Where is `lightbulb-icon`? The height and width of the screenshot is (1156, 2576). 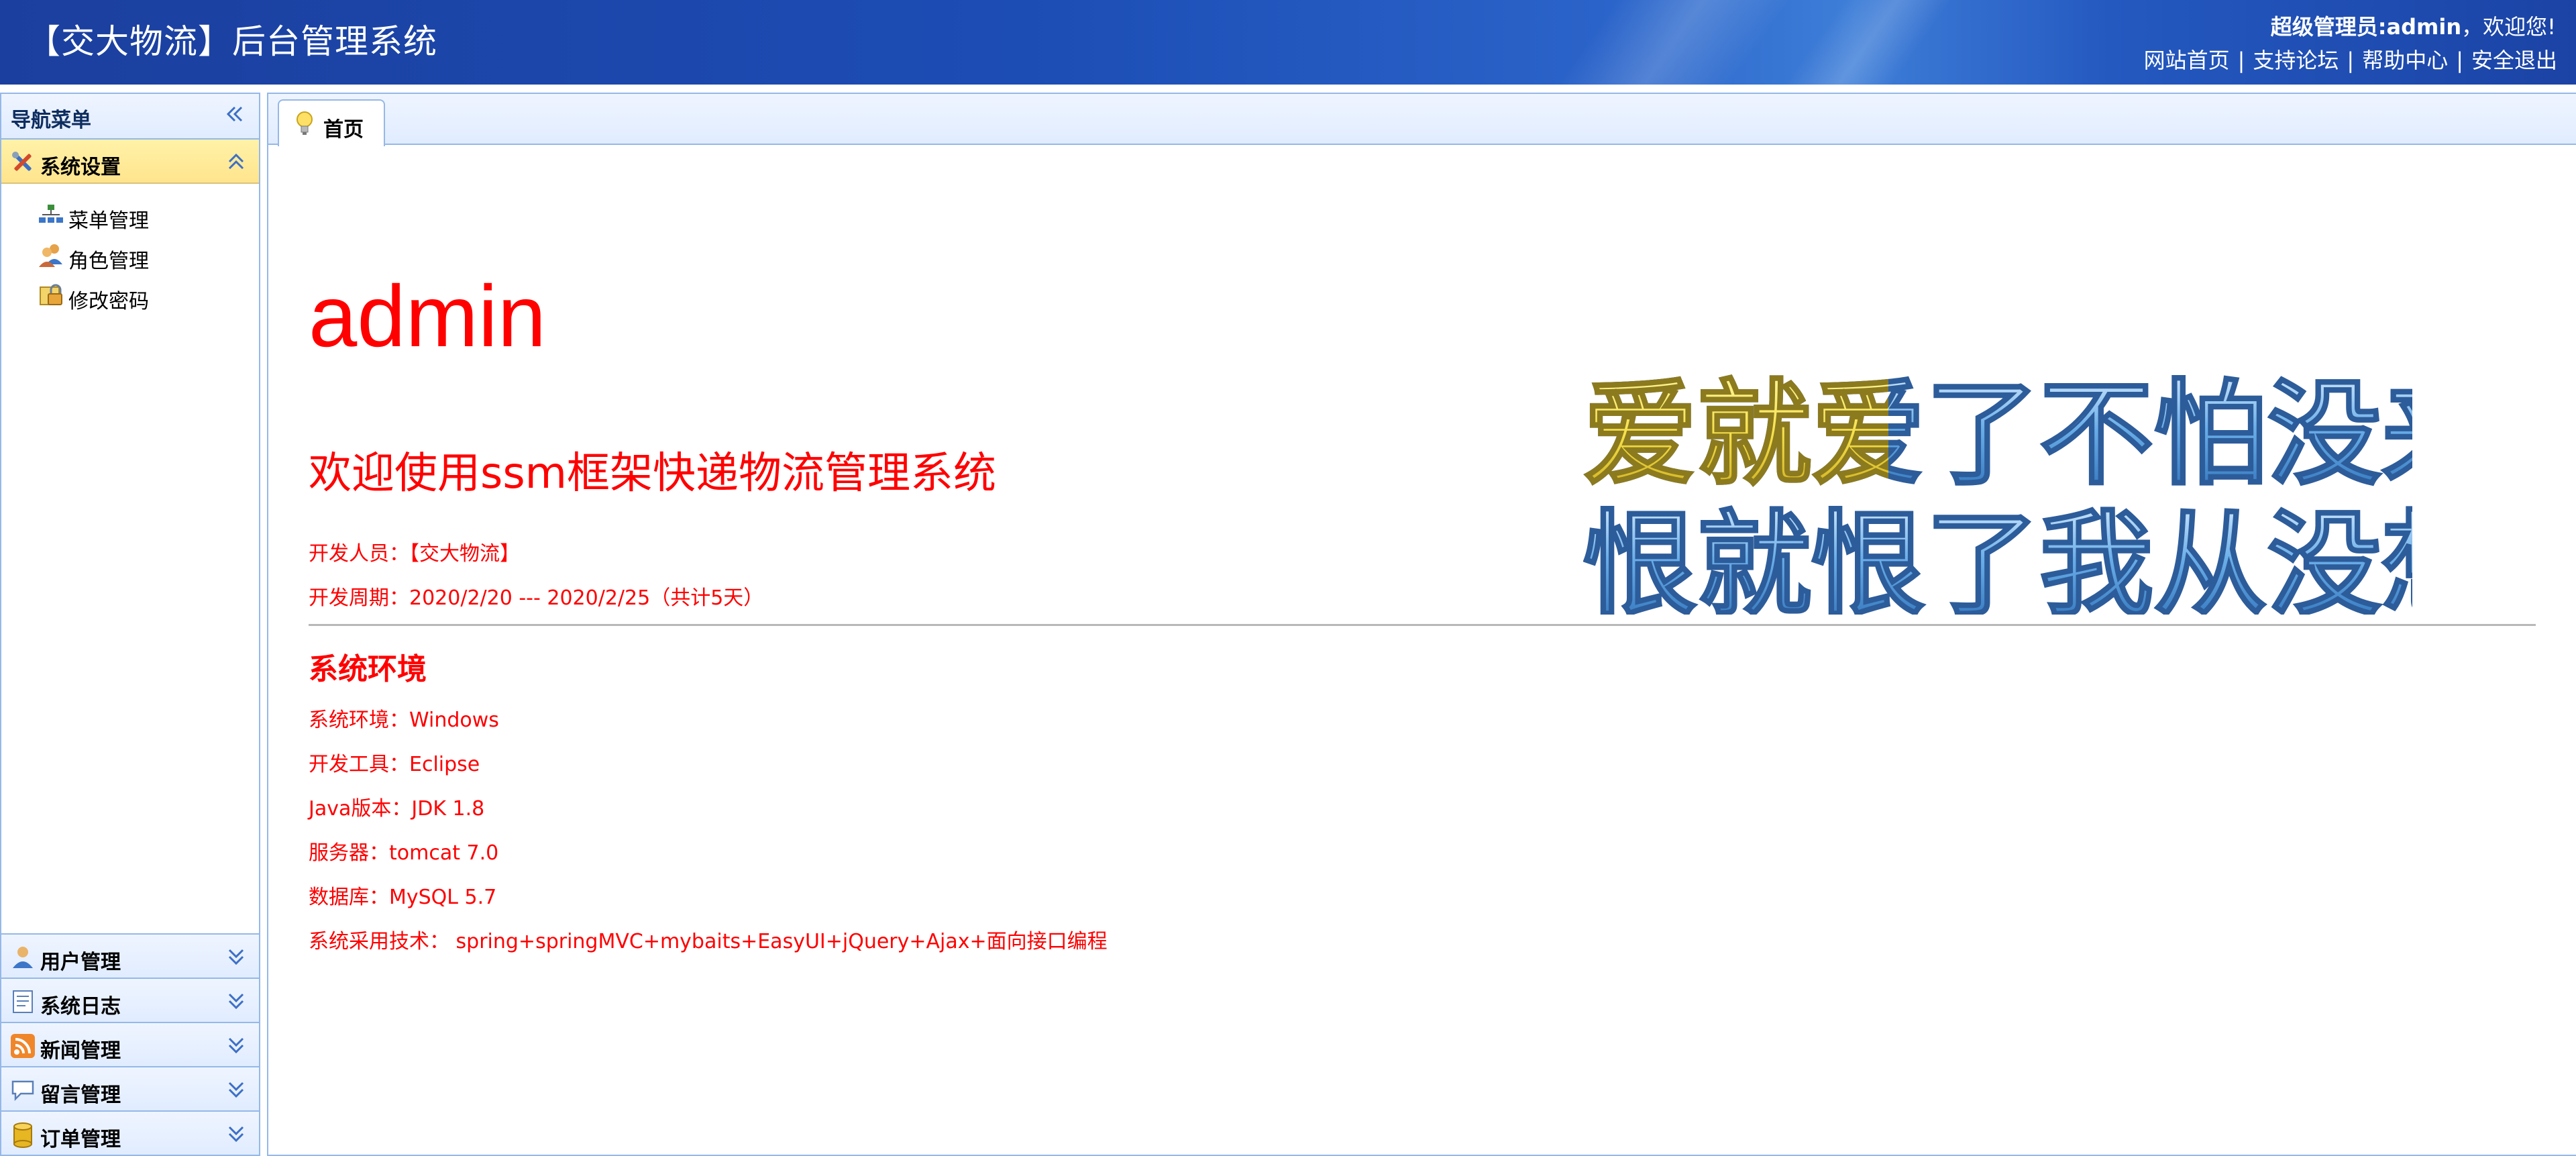
lightbulb-icon is located at coordinates (305, 123).